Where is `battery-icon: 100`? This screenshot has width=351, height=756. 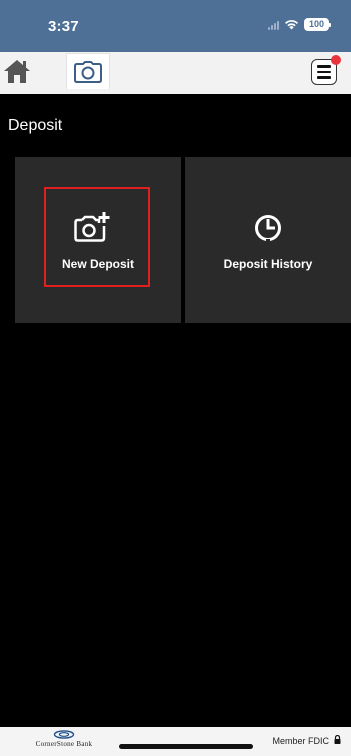 battery-icon: 100 is located at coordinates (317, 24).